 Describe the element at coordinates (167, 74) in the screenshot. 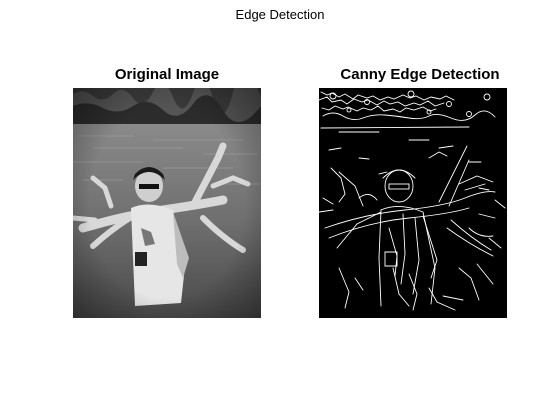

I see `original-image-title: Original Image` at that location.